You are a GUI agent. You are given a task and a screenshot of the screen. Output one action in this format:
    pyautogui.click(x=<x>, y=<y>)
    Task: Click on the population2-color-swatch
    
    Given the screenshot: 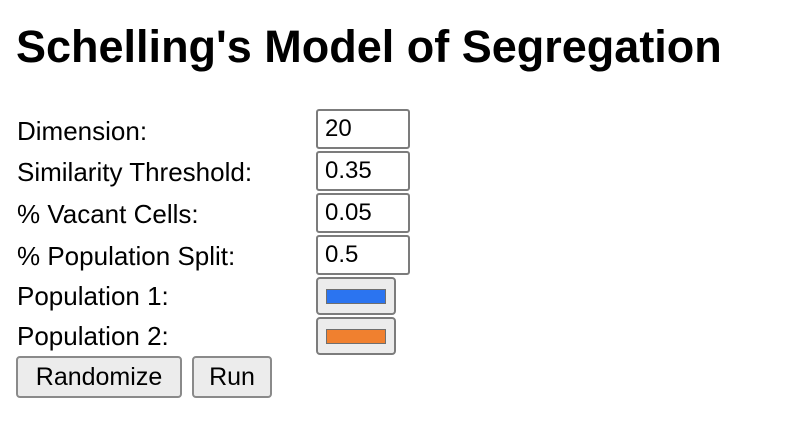 What is the action you would take?
    pyautogui.click(x=356, y=336)
    